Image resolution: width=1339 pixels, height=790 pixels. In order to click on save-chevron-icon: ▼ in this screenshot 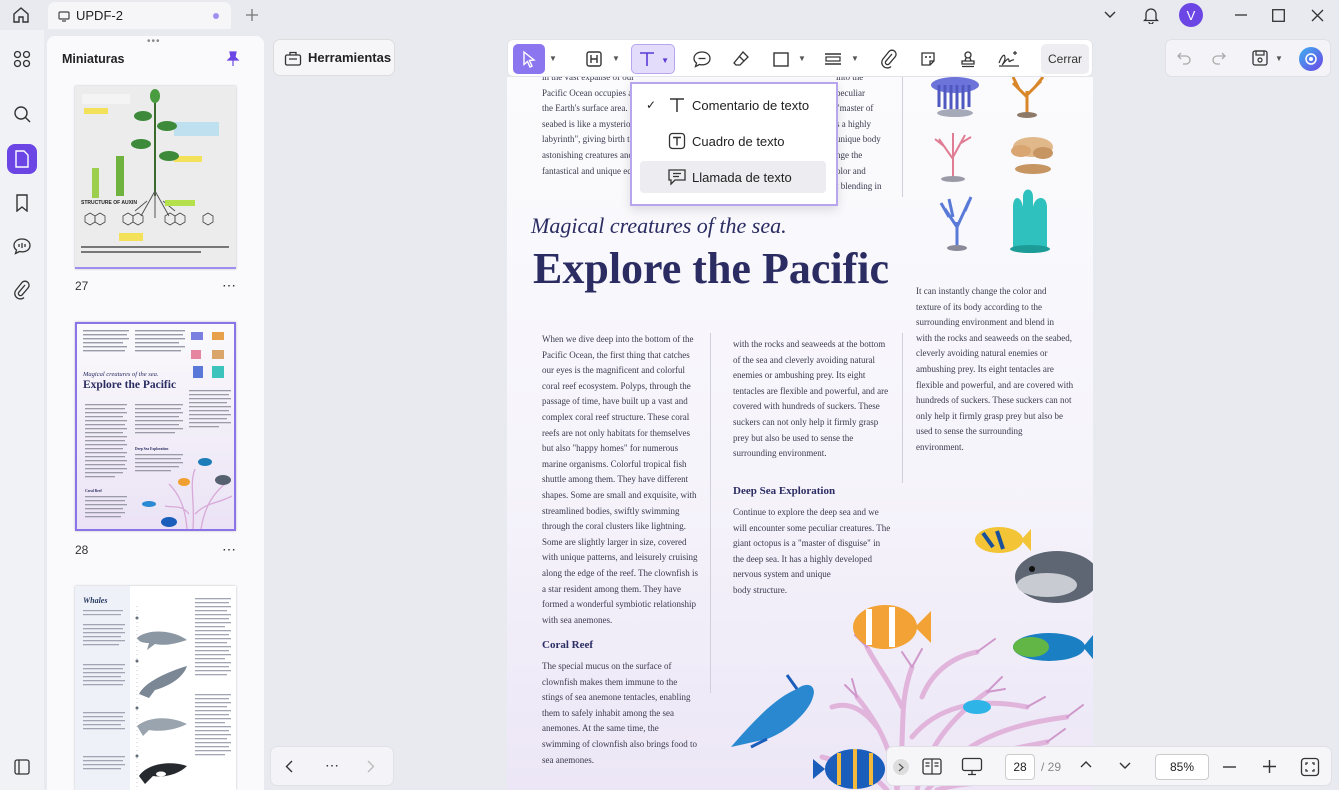, I will do `click(1279, 58)`.